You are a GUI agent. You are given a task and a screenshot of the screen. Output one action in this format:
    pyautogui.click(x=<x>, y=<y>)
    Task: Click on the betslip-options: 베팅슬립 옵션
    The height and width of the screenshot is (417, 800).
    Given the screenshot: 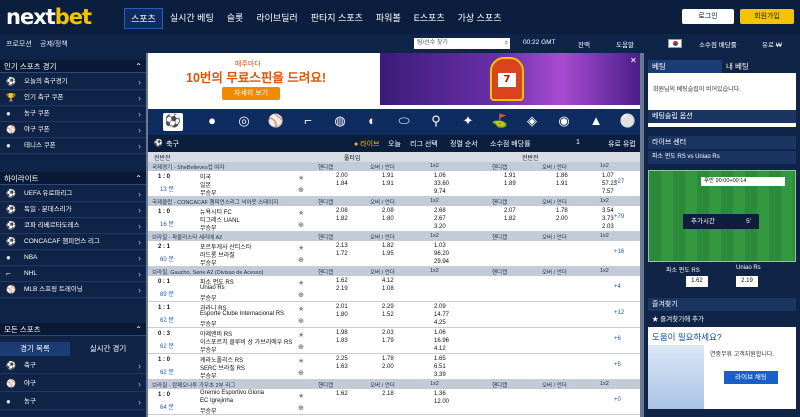 What is the action you would take?
    pyautogui.click(x=722, y=116)
    